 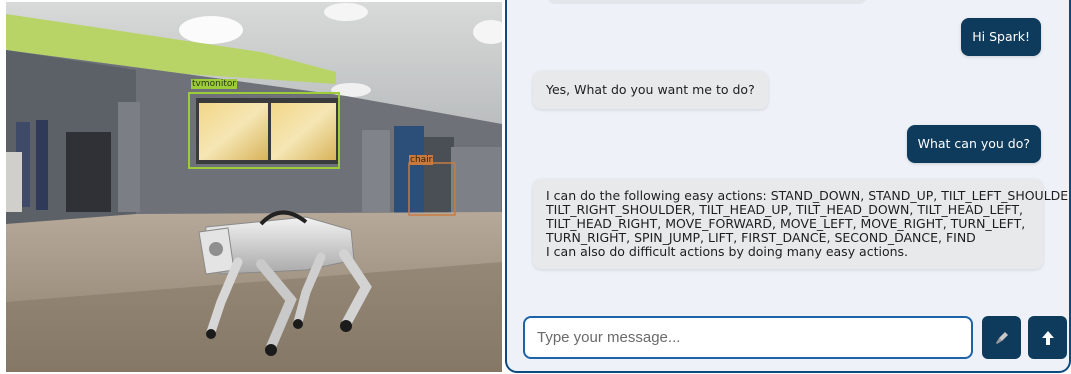 What do you see at coordinates (421, 160) in the screenshot?
I see `detection-label-chair: chair` at bounding box center [421, 160].